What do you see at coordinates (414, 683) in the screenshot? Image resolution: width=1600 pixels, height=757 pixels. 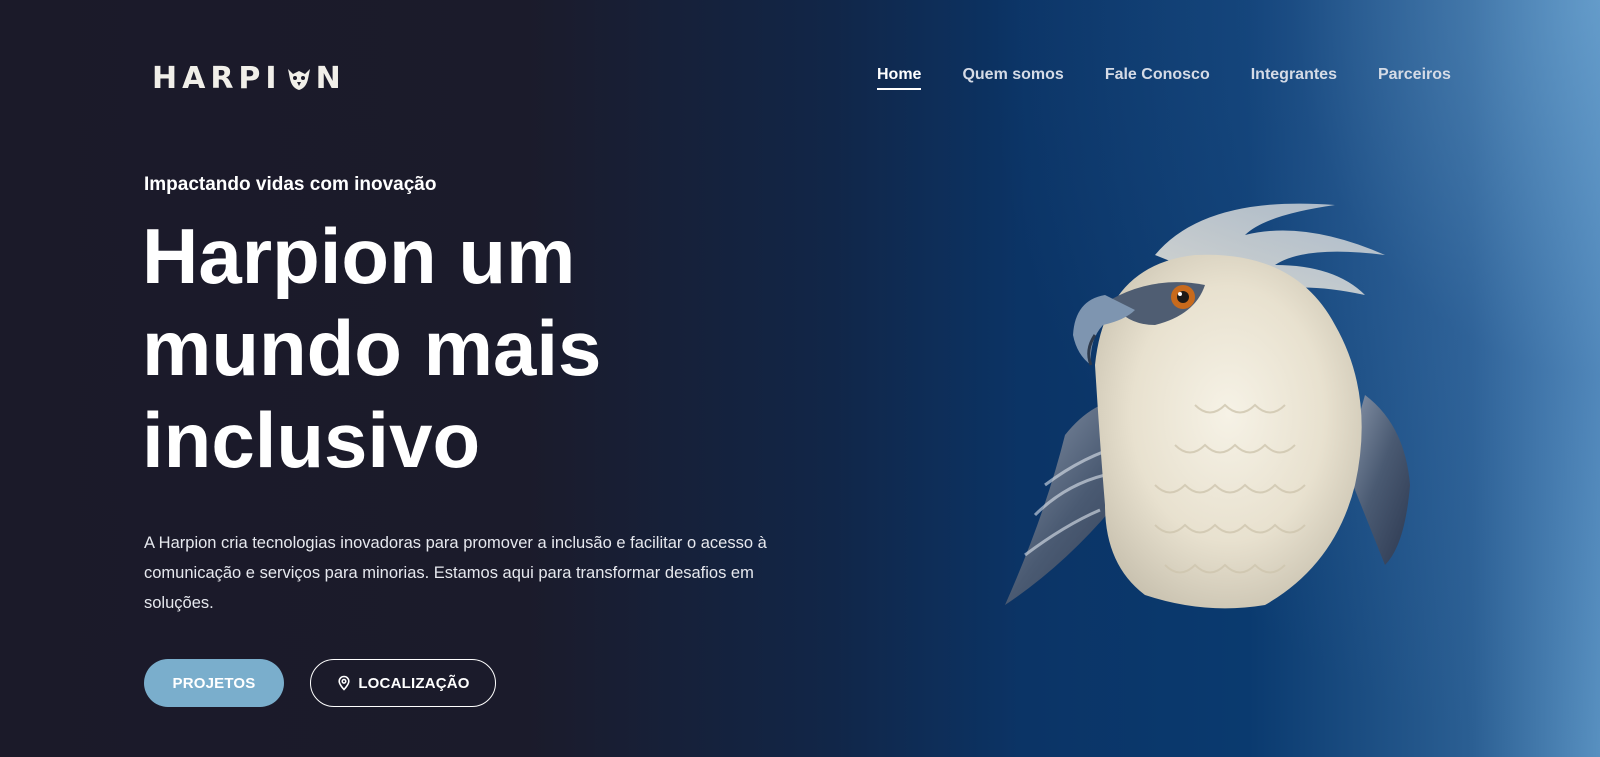 I see `localizacao-button-label: LOCALIZAÇÃO` at bounding box center [414, 683].